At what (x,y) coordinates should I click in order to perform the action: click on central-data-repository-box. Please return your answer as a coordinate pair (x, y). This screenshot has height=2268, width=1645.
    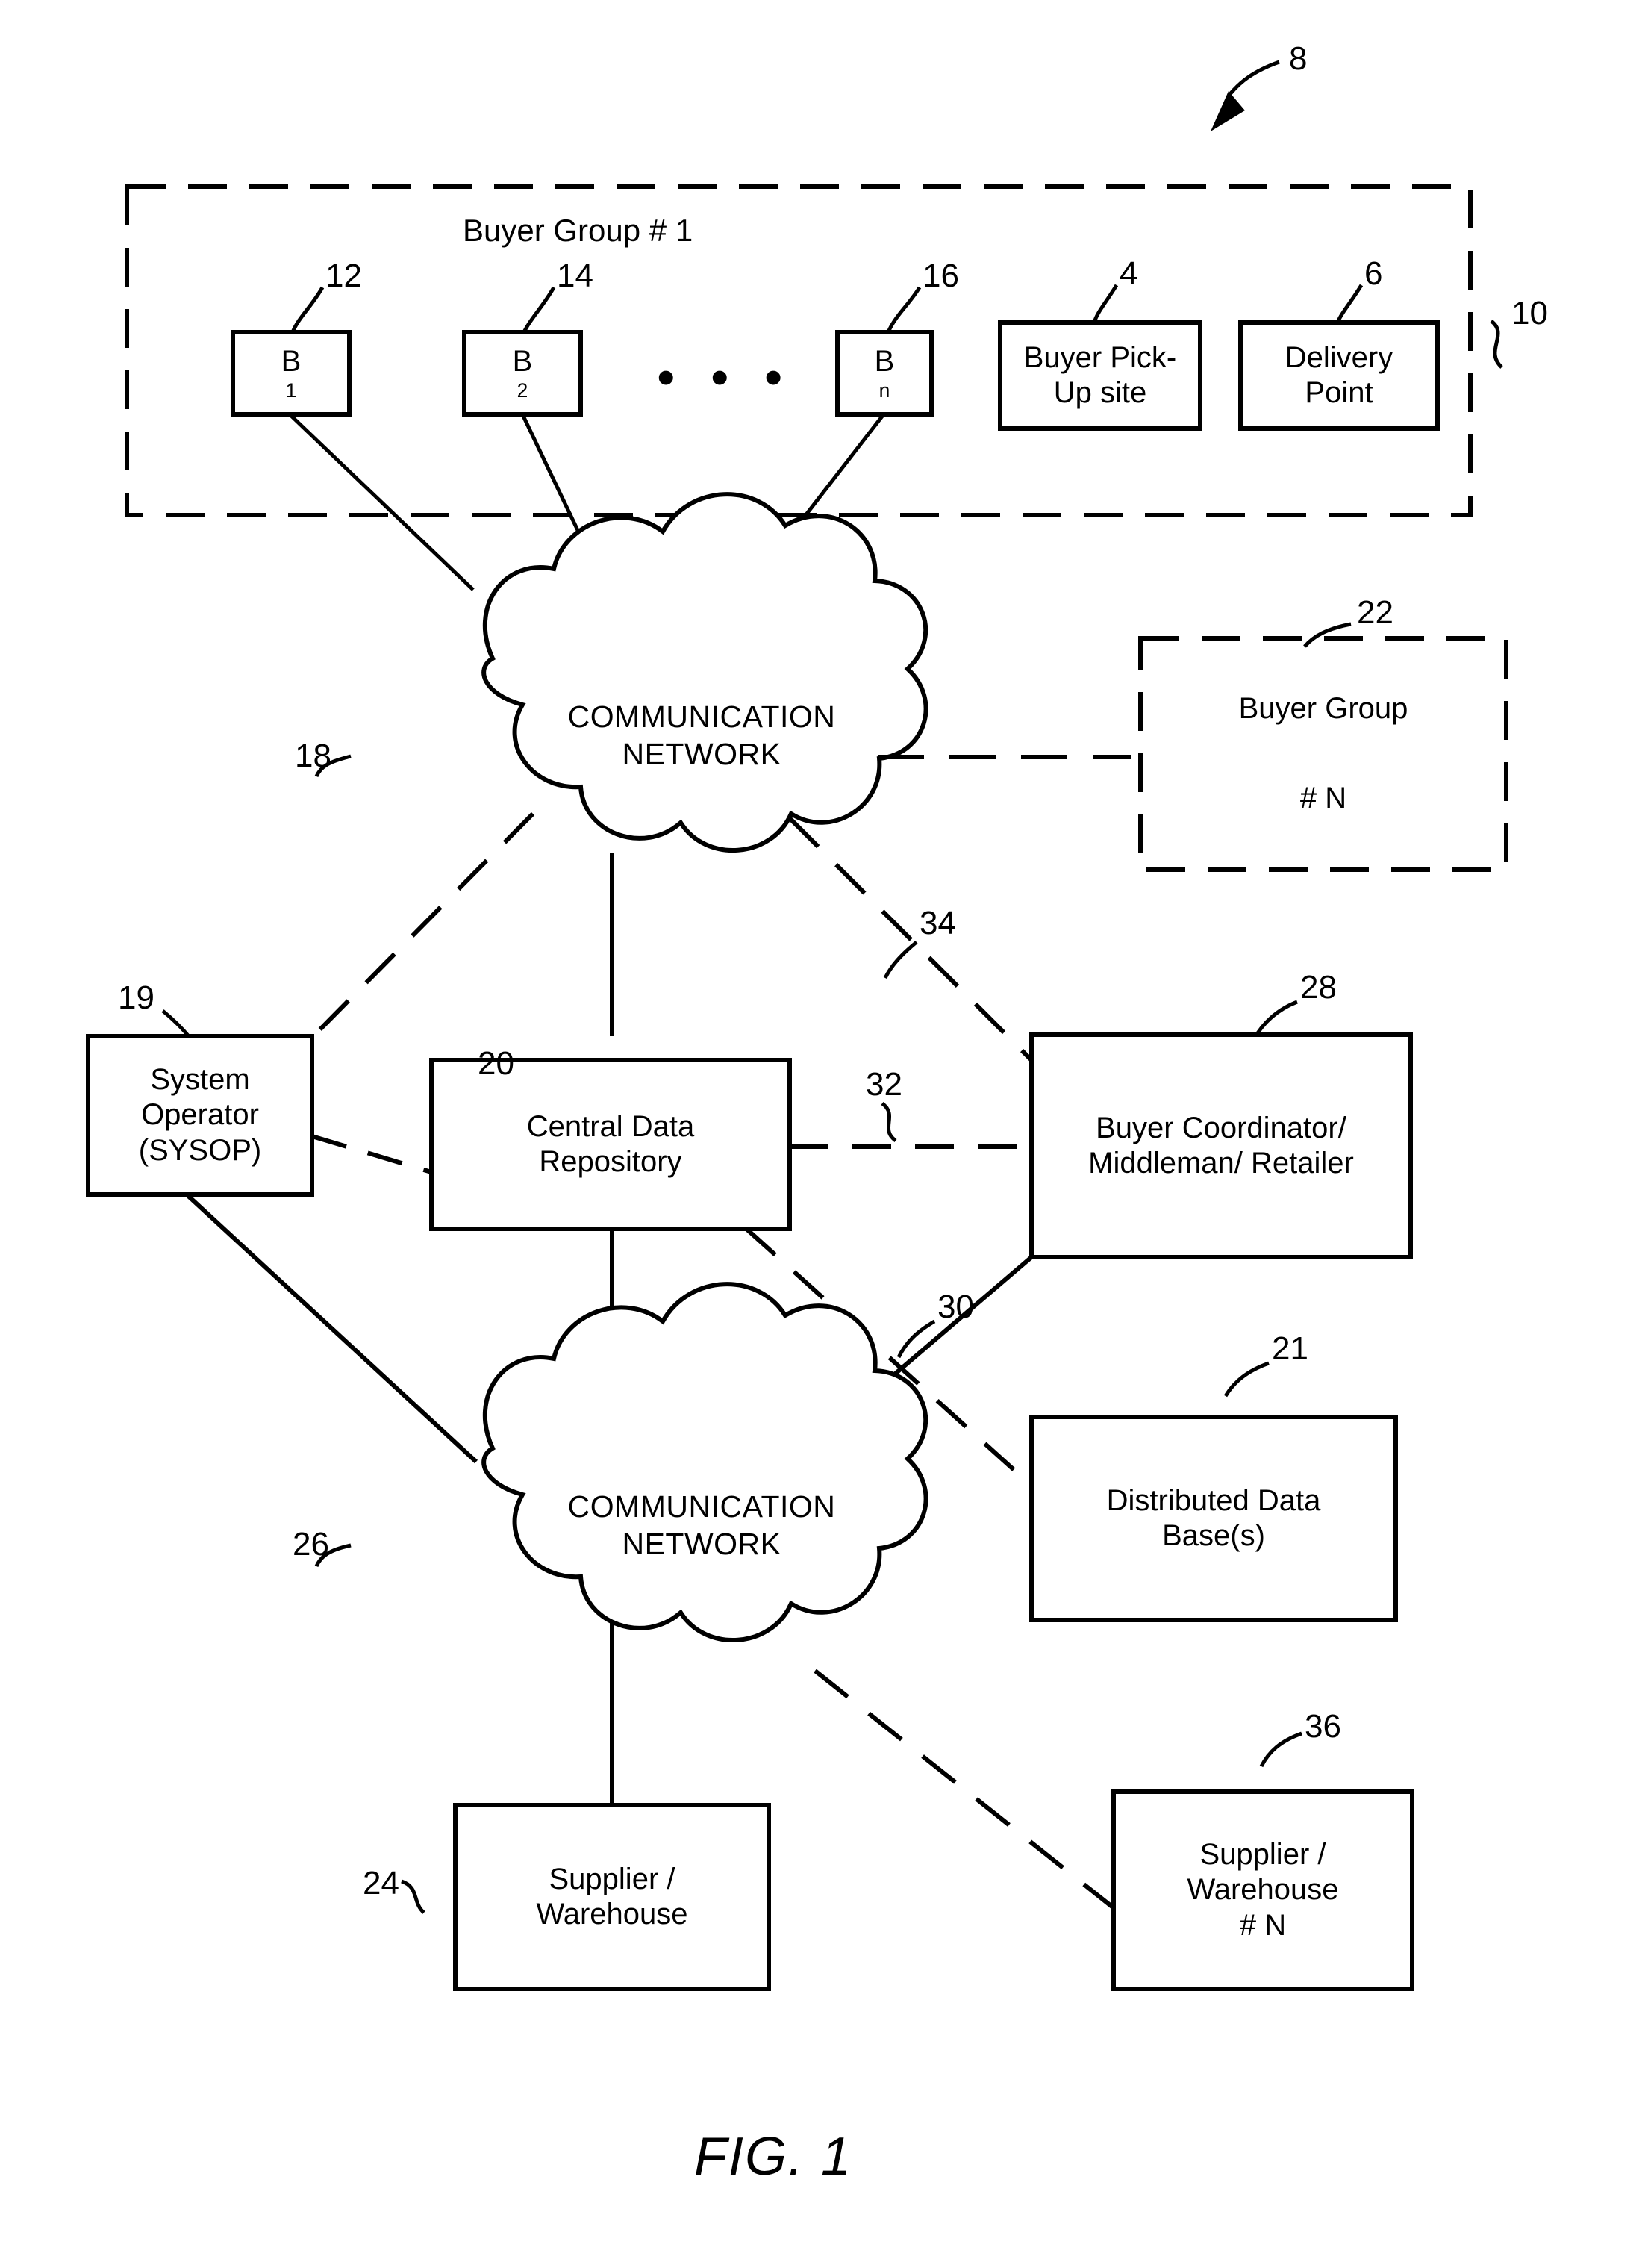
    Looking at the image, I should click on (610, 1144).